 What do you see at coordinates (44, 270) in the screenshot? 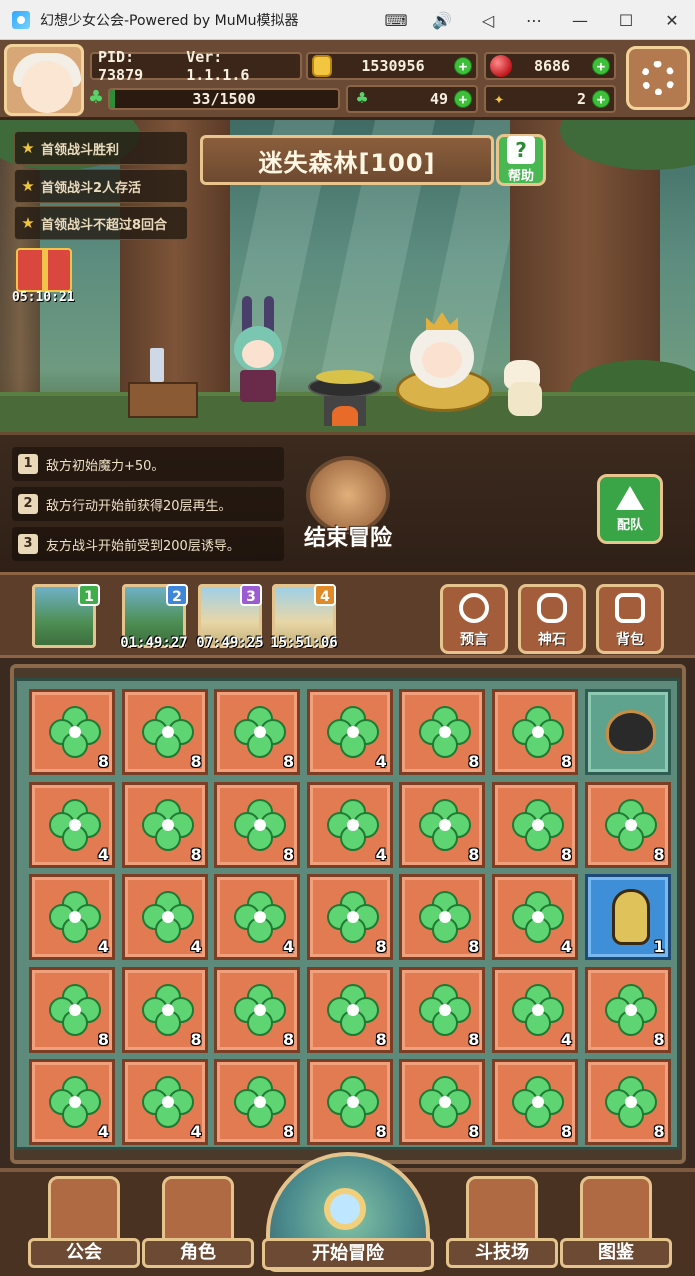
I see `gift-box-icon` at bounding box center [44, 270].